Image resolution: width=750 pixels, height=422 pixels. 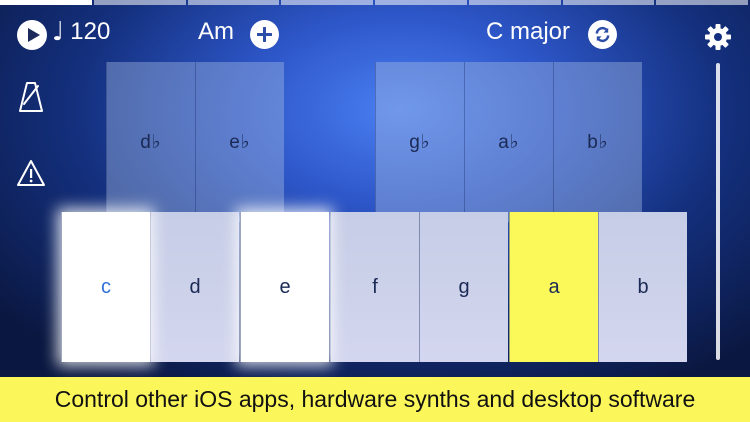 I want to click on metronome-icon, so click(x=31, y=97).